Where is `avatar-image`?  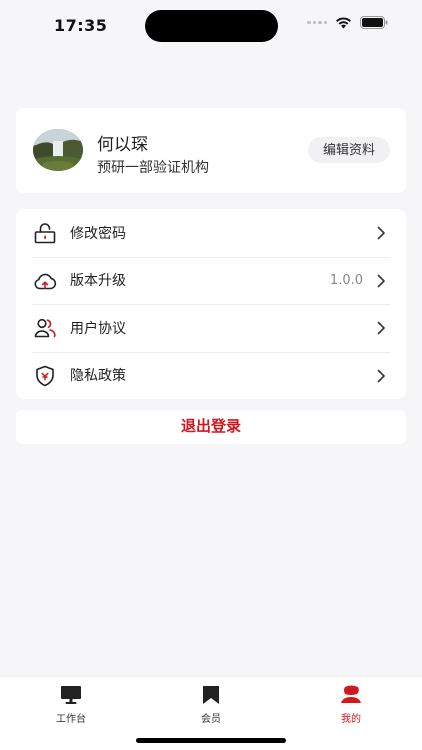 avatar-image is located at coordinates (58, 150).